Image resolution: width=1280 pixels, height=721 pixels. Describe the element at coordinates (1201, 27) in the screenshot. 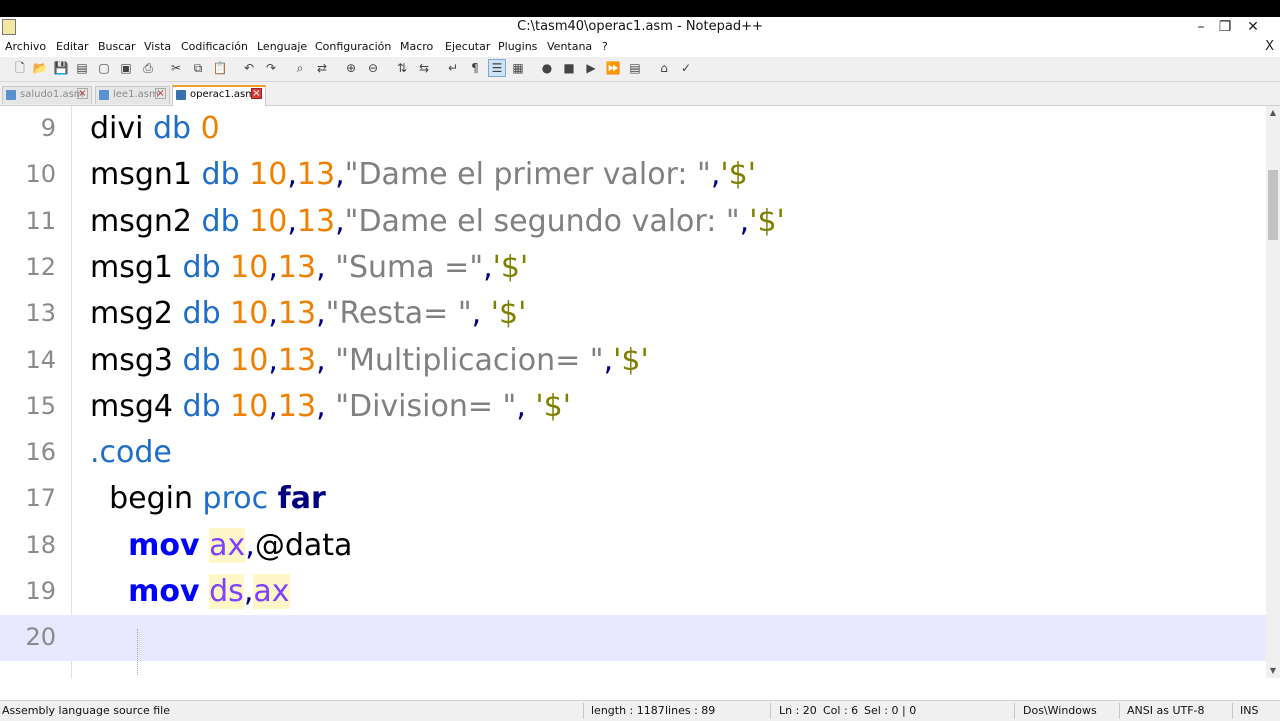

I see `minimize-button: –` at that location.